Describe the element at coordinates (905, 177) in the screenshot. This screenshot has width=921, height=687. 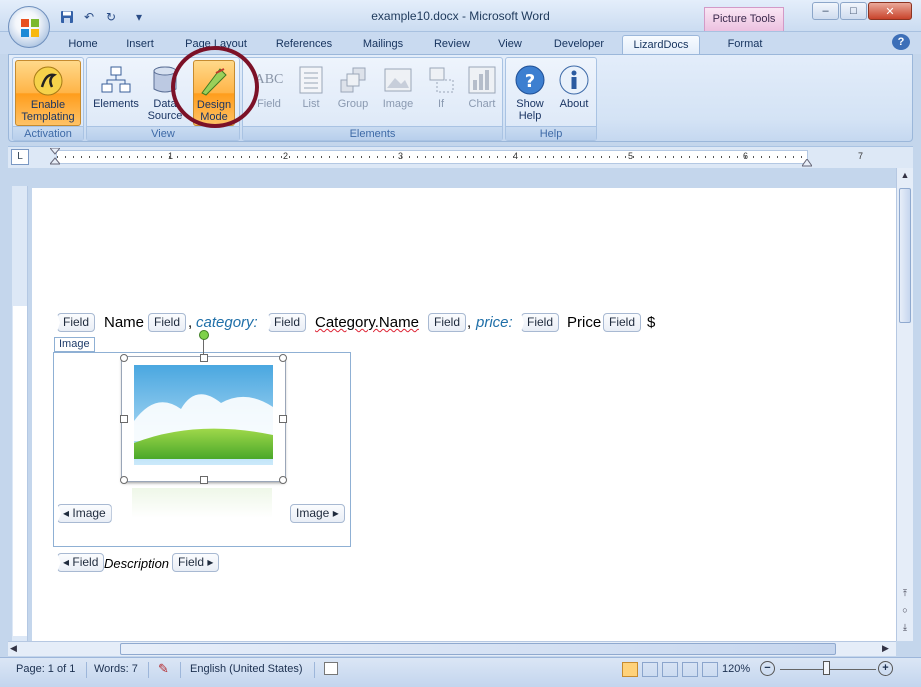
I see `scroll-up-icon: ▲` at that location.